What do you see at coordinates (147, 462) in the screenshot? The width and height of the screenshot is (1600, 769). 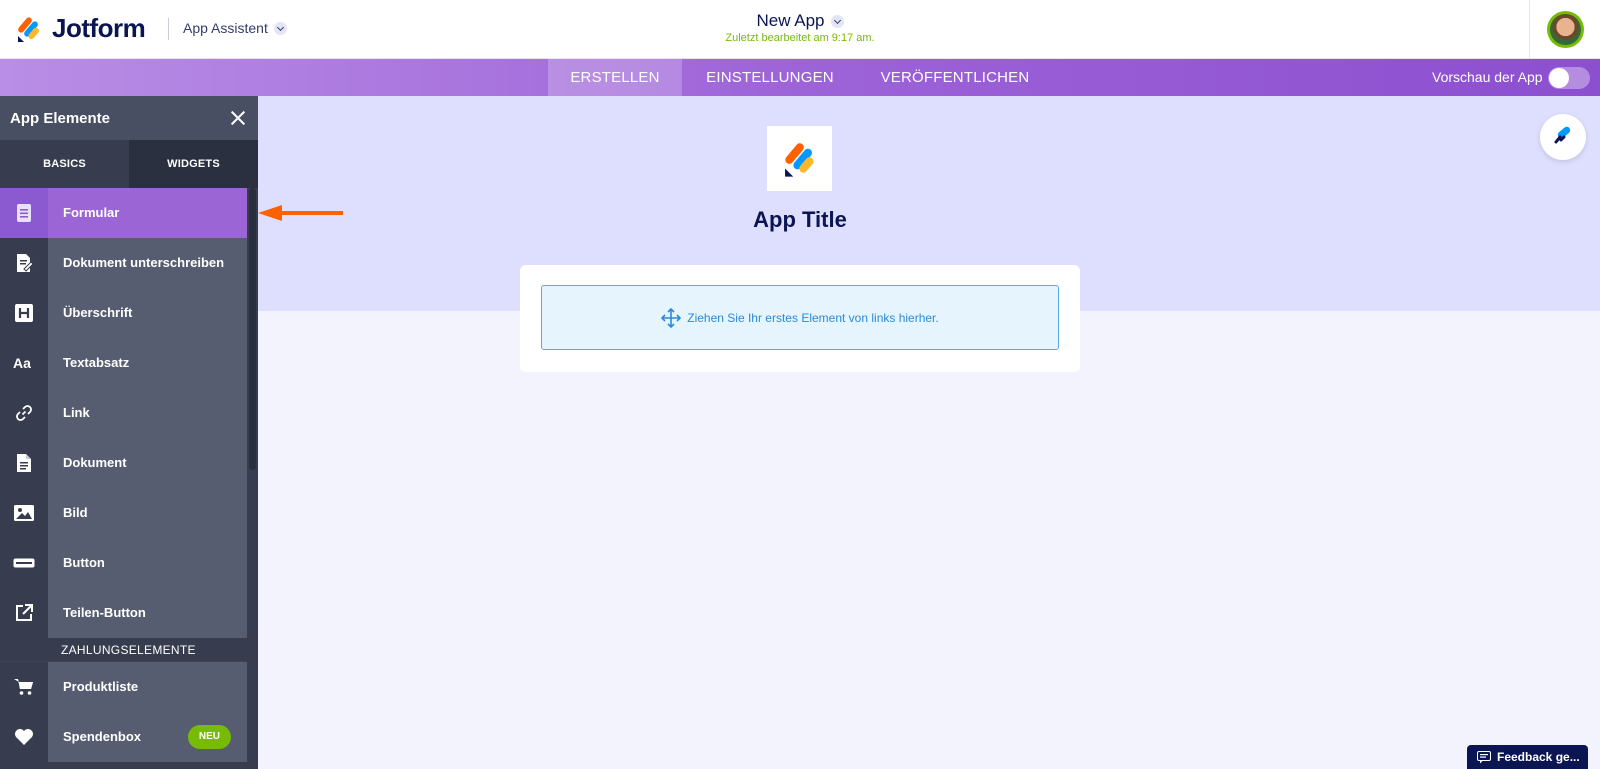 I see `element-label: Dokument` at bounding box center [147, 462].